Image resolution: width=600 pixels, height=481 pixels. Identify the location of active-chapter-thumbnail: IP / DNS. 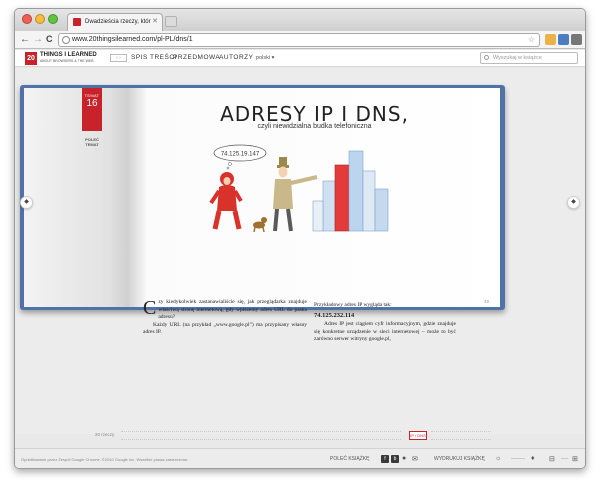
(418, 435).